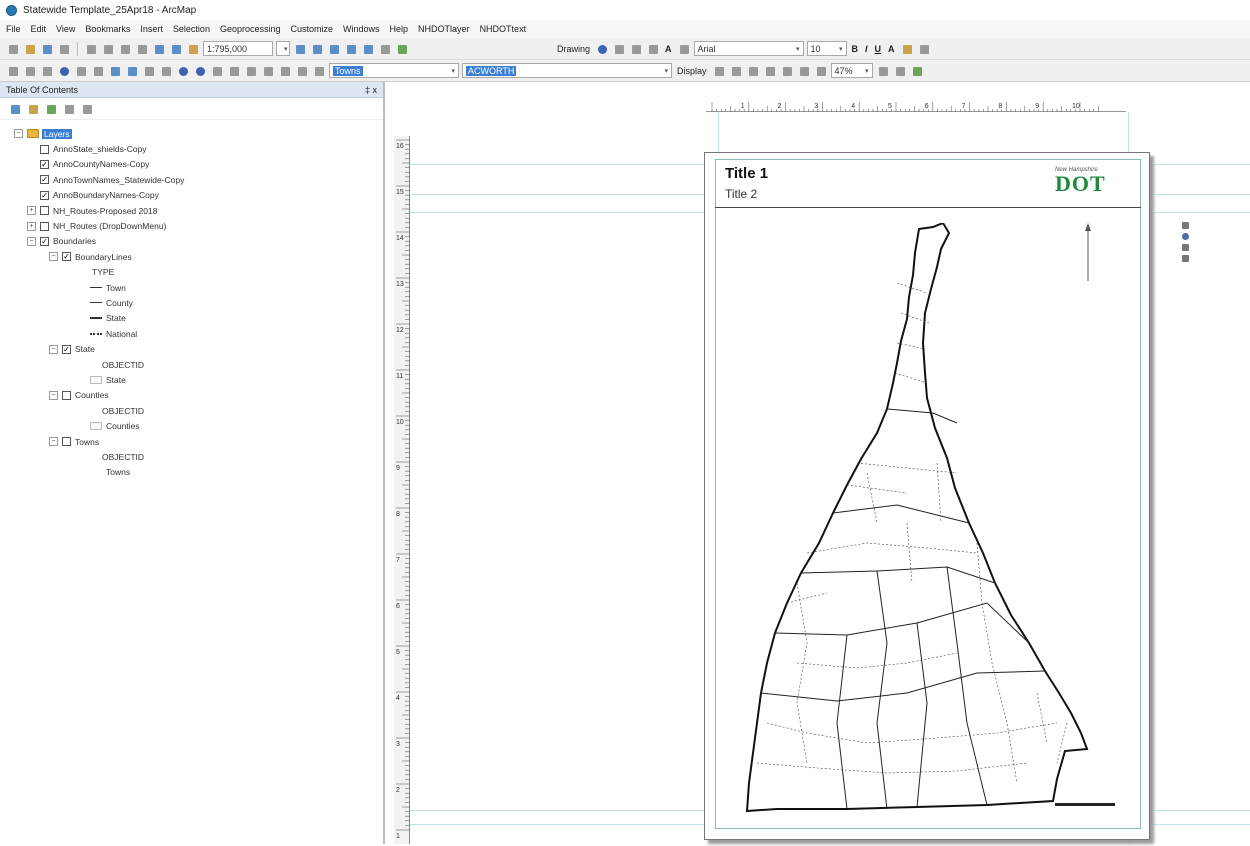  What do you see at coordinates (191, 256) in the screenshot?
I see `layer-item: − ✓ BoundaryLines` at bounding box center [191, 256].